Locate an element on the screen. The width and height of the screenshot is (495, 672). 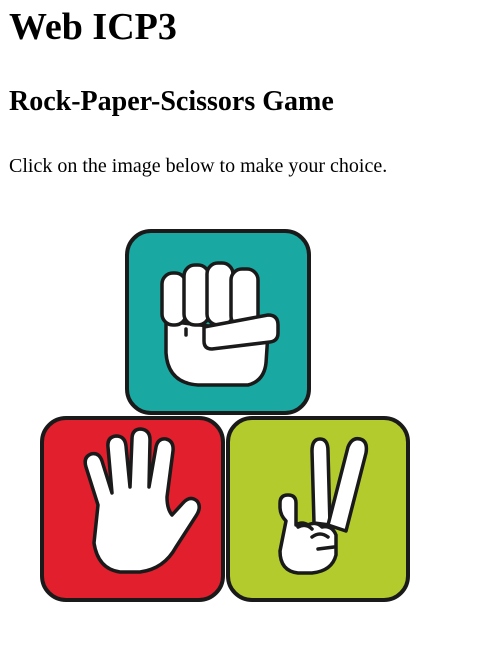
paper-choice is located at coordinates (132, 509).